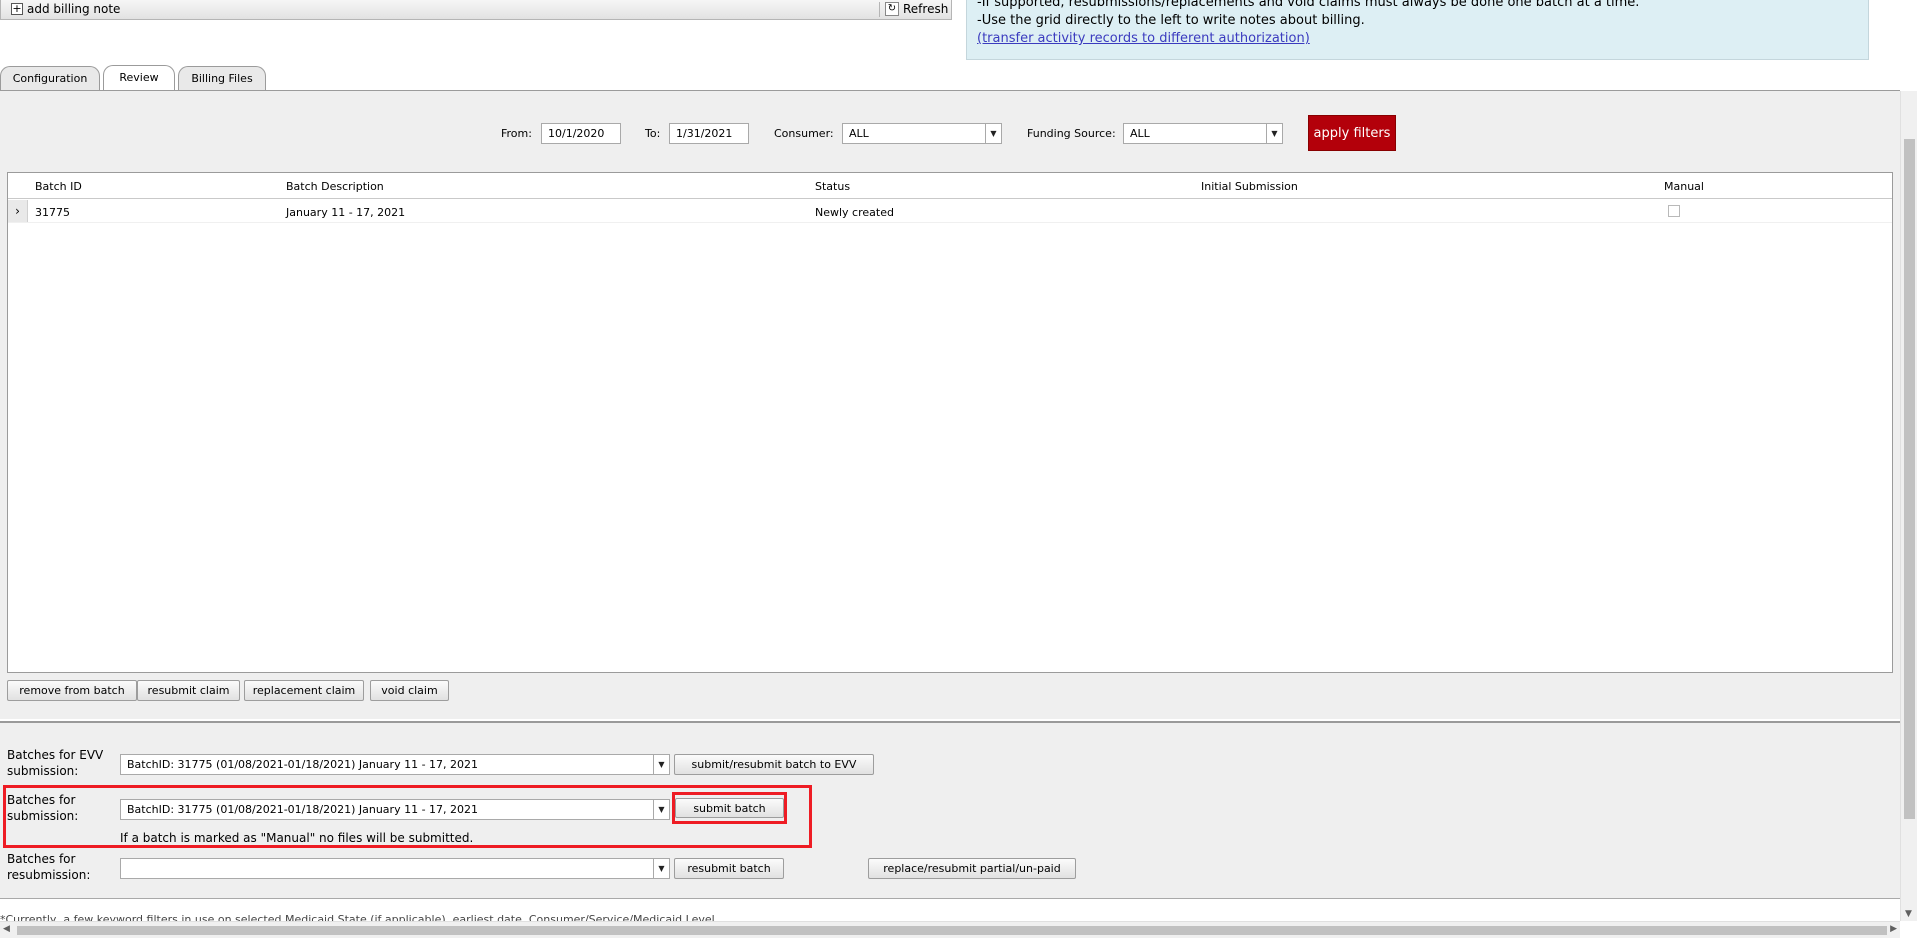  What do you see at coordinates (922, 133) in the screenshot?
I see `consumer-select: ALL ▼` at bounding box center [922, 133].